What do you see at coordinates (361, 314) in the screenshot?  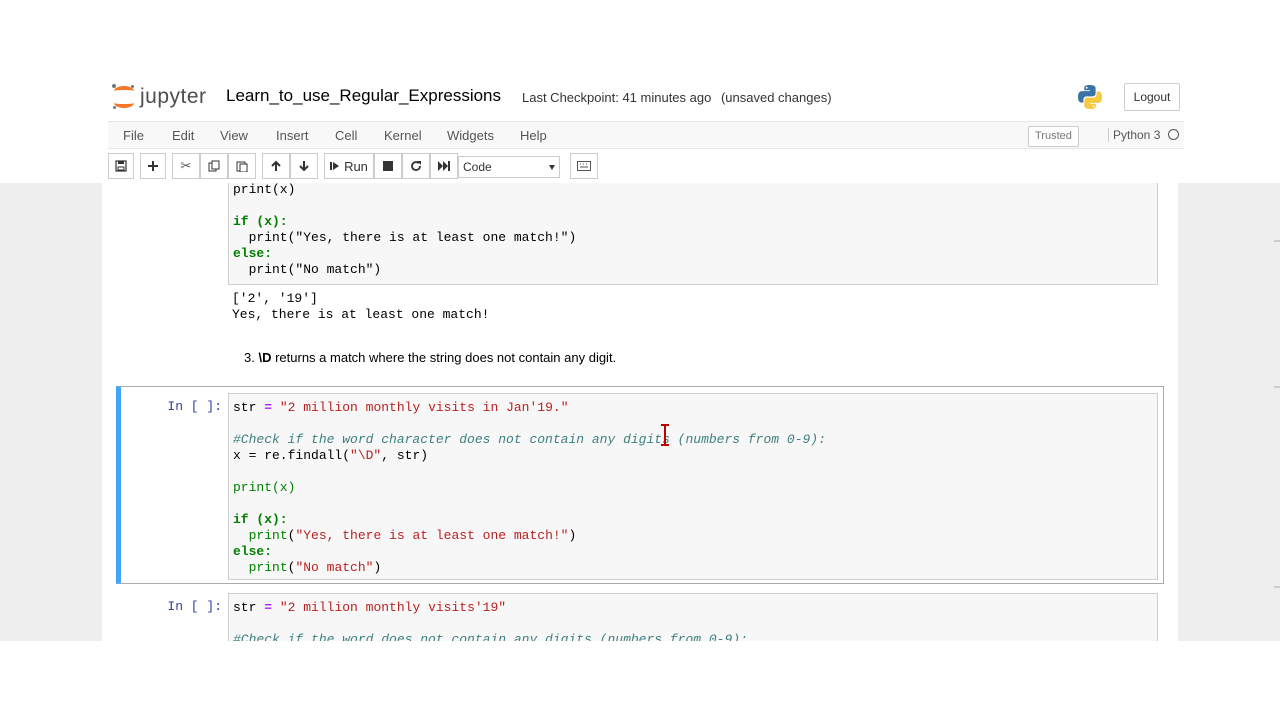 I see `output-line: Yes, there is at least one match!` at bounding box center [361, 314].